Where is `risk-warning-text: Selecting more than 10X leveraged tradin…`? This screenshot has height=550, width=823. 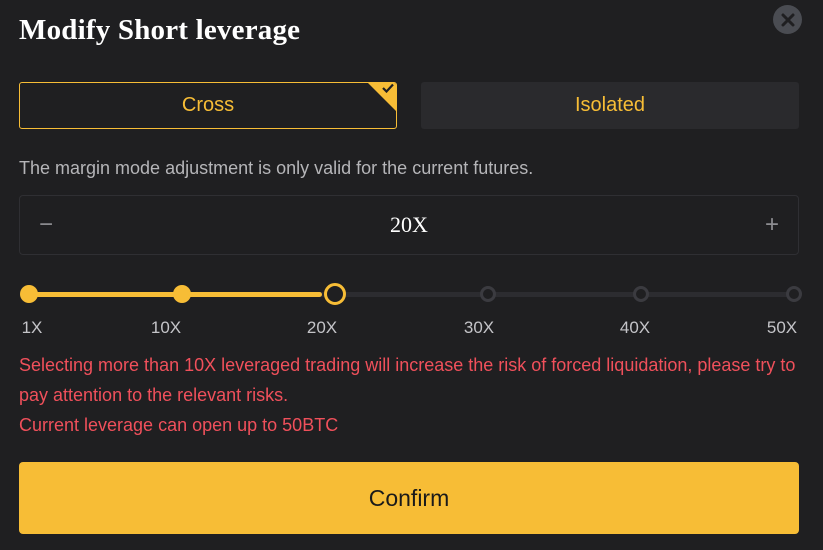 risk-warning-text: Selecting more than 10X leveraged tradin… is located at coordinates (407, 380).